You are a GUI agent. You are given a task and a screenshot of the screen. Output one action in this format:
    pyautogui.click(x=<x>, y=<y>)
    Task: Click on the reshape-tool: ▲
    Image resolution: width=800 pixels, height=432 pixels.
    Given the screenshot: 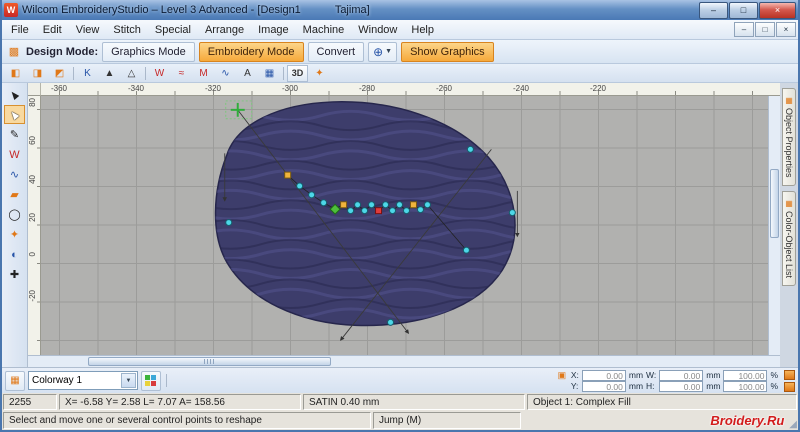 What is the action you would take?
    pyautogui.click(x=14, y=114)
    